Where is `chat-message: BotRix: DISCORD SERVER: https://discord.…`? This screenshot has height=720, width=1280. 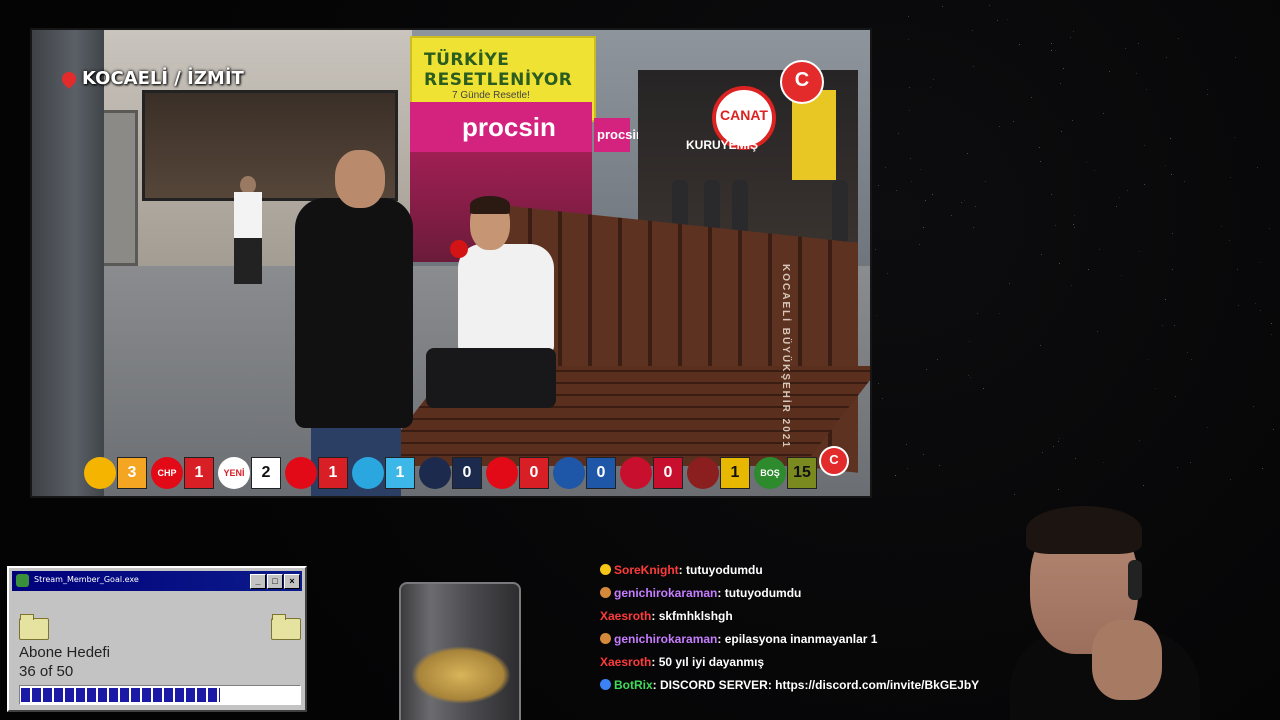 chat-message: BotRix: DISCORD SERVER: https://discord.… is located at coordinates (810, 685).